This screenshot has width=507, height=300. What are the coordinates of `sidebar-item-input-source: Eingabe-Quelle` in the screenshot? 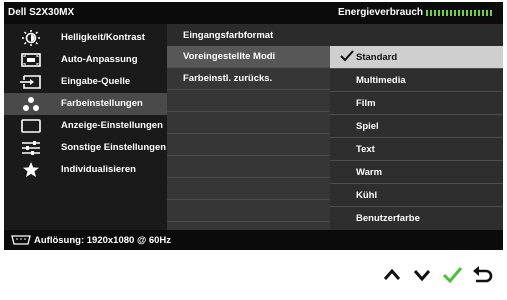 It's located at (85, 82).